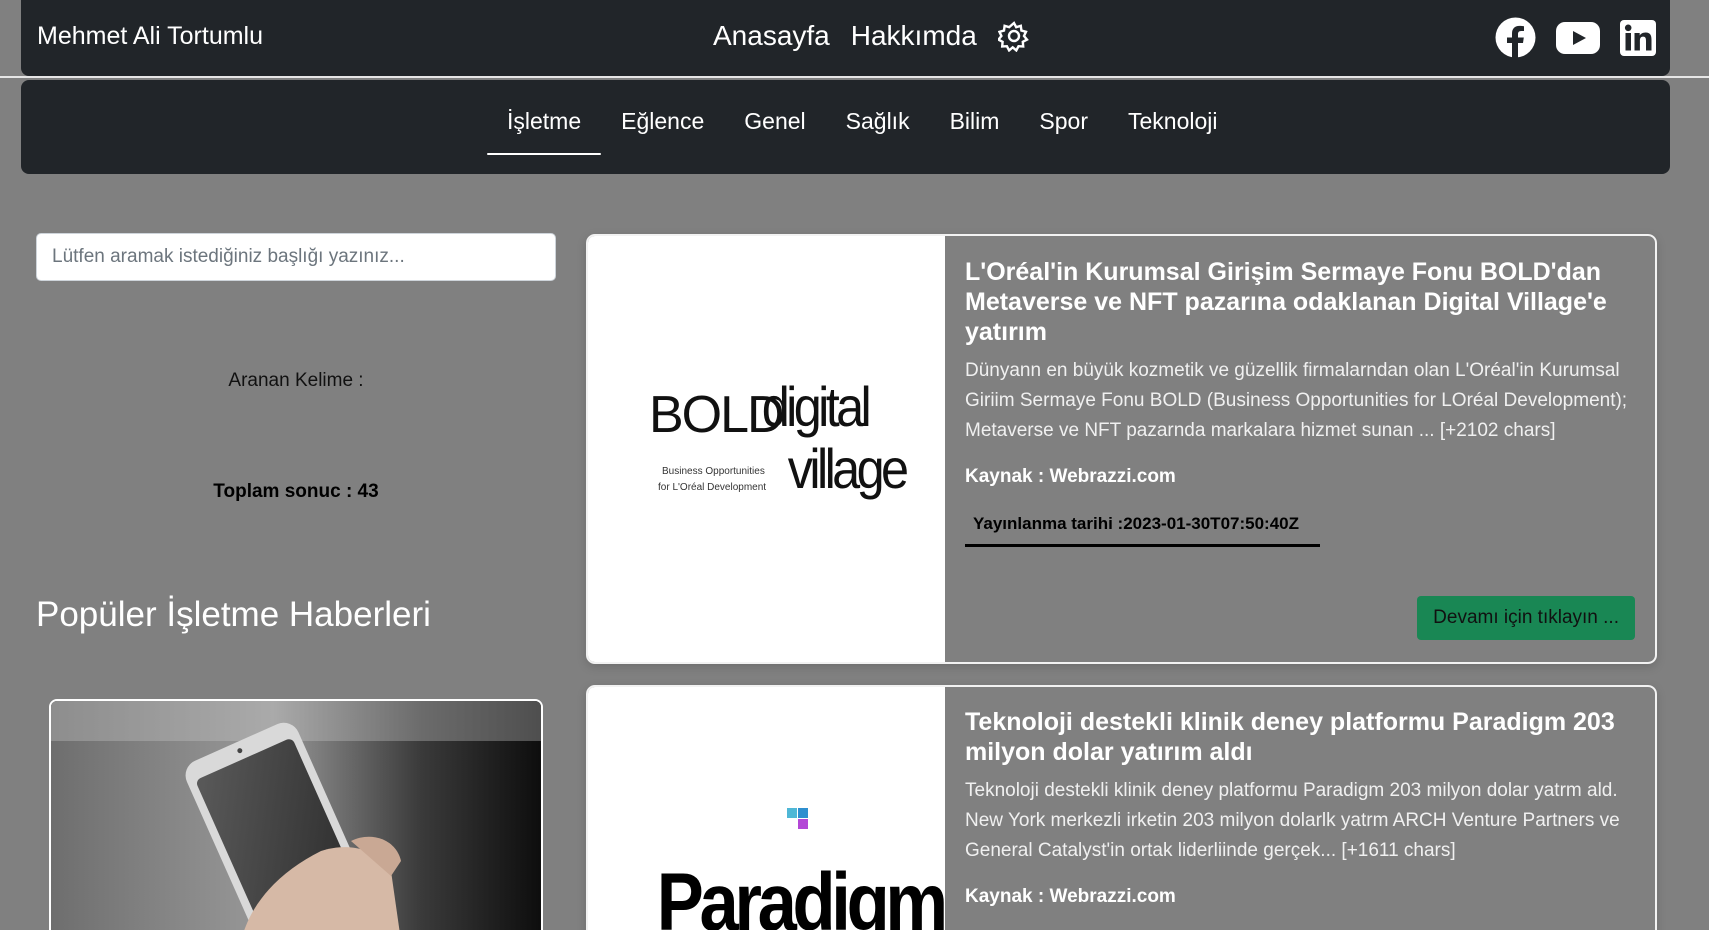 This screenshot has width=1709, height=930. I want to click on top-navbar: Mehmet Ali Tortumlu Anasayfa Hakkımda, so click(845, 38).